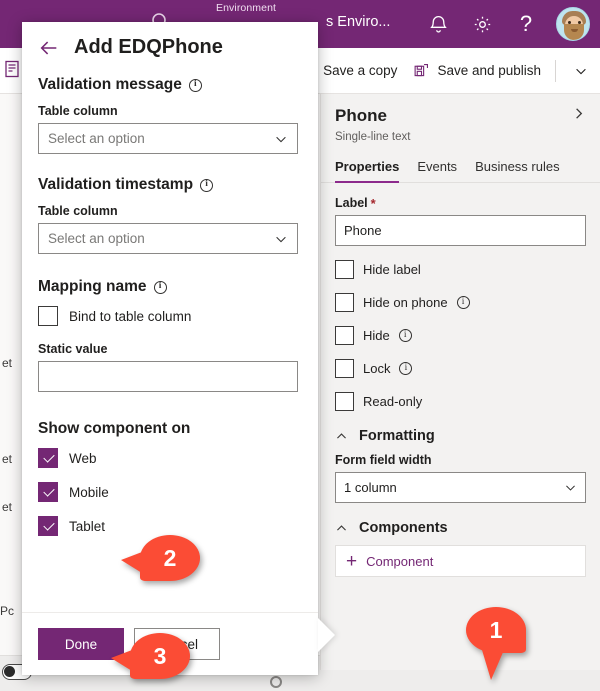  What do you see at coordinates (377, 368) in the screenshot?
I see `lock-text: Lock` at bounding box center [377, 368].